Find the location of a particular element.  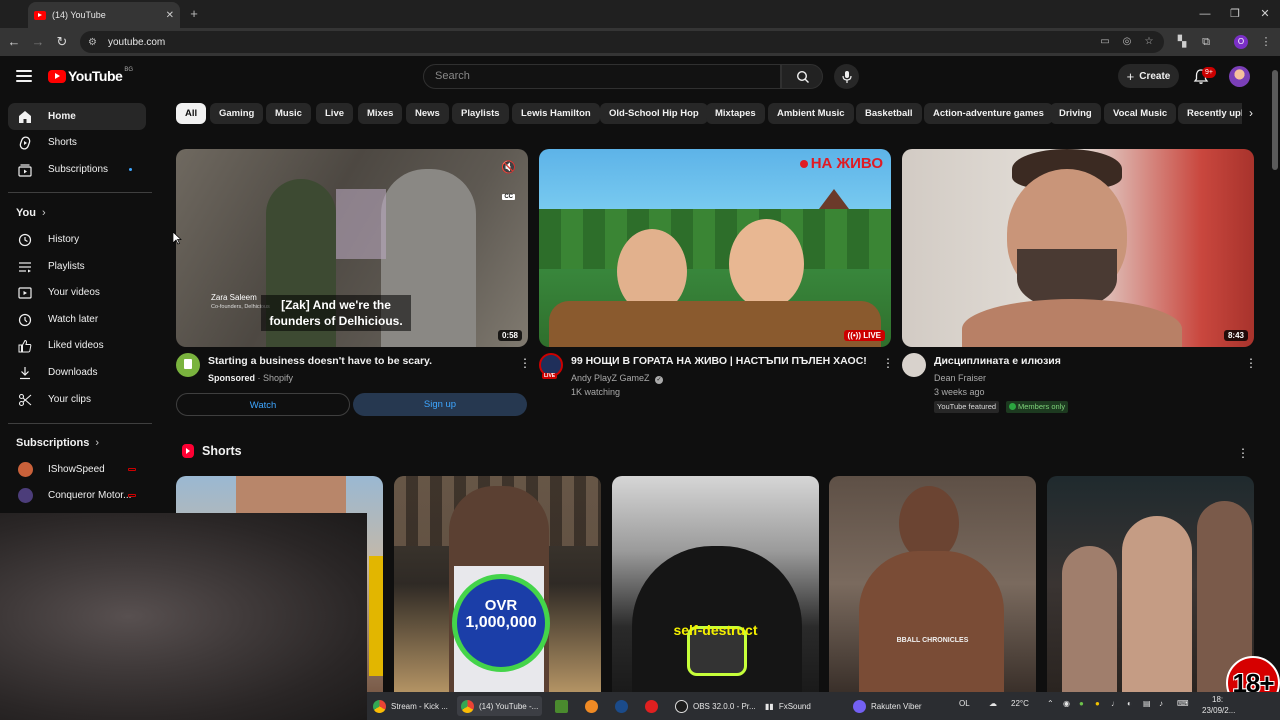

reload-icon: ↻ is located at coordinates (62, 42).